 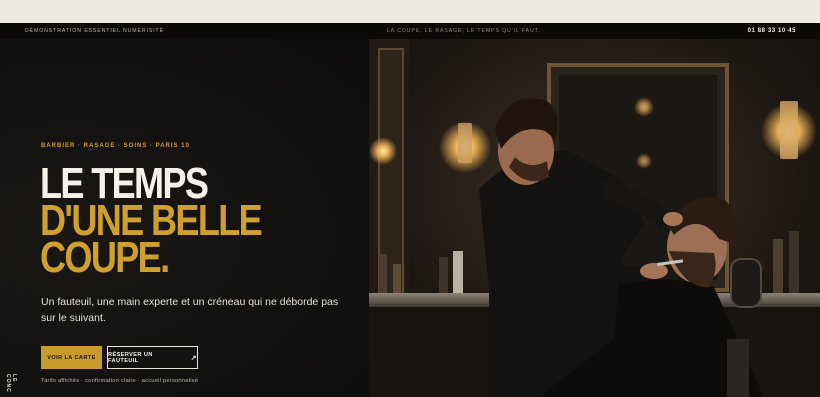 I want to click on arrow-up-right-icon: ↗, so click(x=193, y=358).